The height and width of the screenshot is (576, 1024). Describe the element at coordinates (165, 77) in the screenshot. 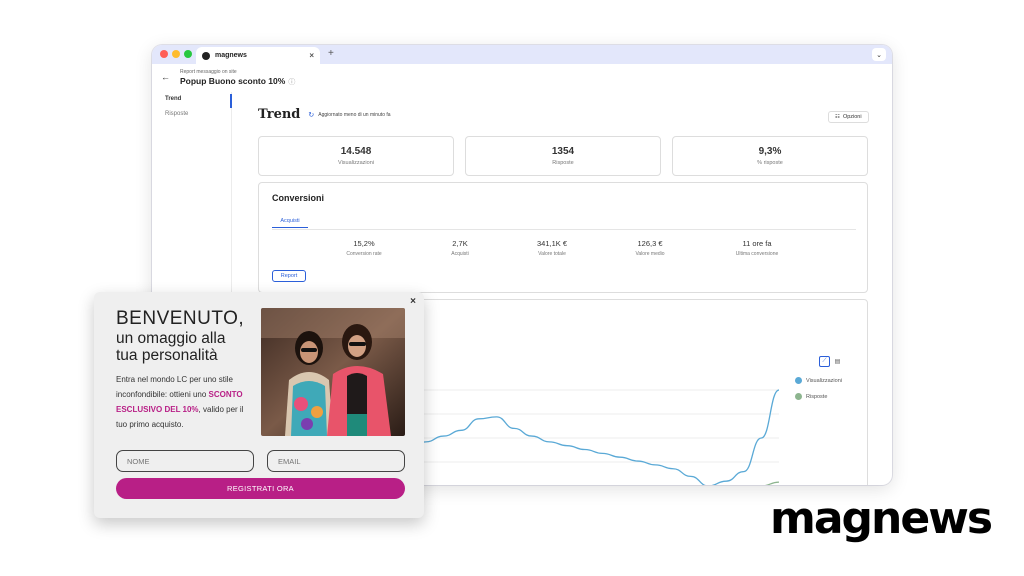

I see `back-arrow-icon: ←` at that location.